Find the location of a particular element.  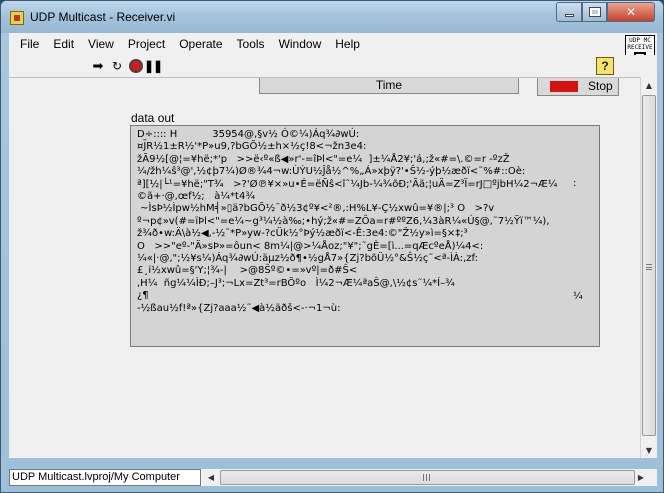

vi-icon-line1: UDP MC is located at coordinates (640, 40).